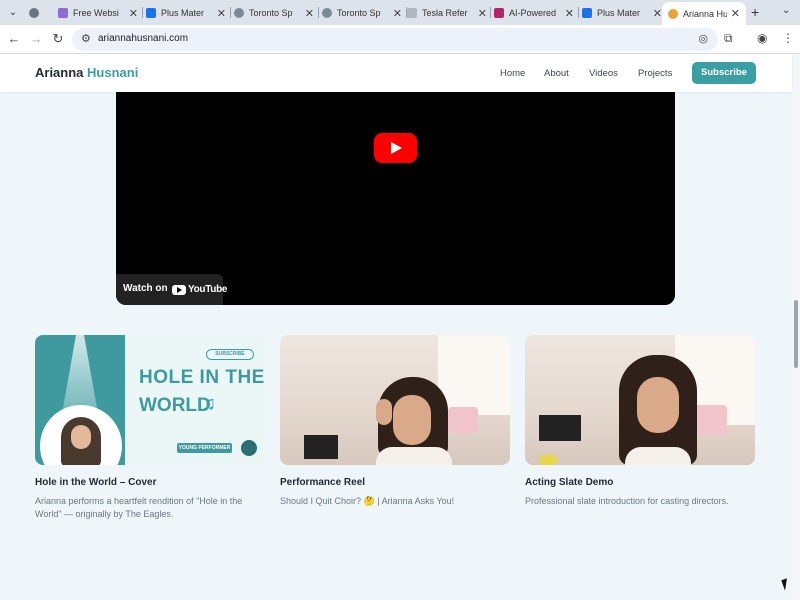  What do you see at coordinates (230, 354) in the screenshot?
I see `thumbnail-subscribe-label: SUBSCRIBE` at bounding box center [230, 354].